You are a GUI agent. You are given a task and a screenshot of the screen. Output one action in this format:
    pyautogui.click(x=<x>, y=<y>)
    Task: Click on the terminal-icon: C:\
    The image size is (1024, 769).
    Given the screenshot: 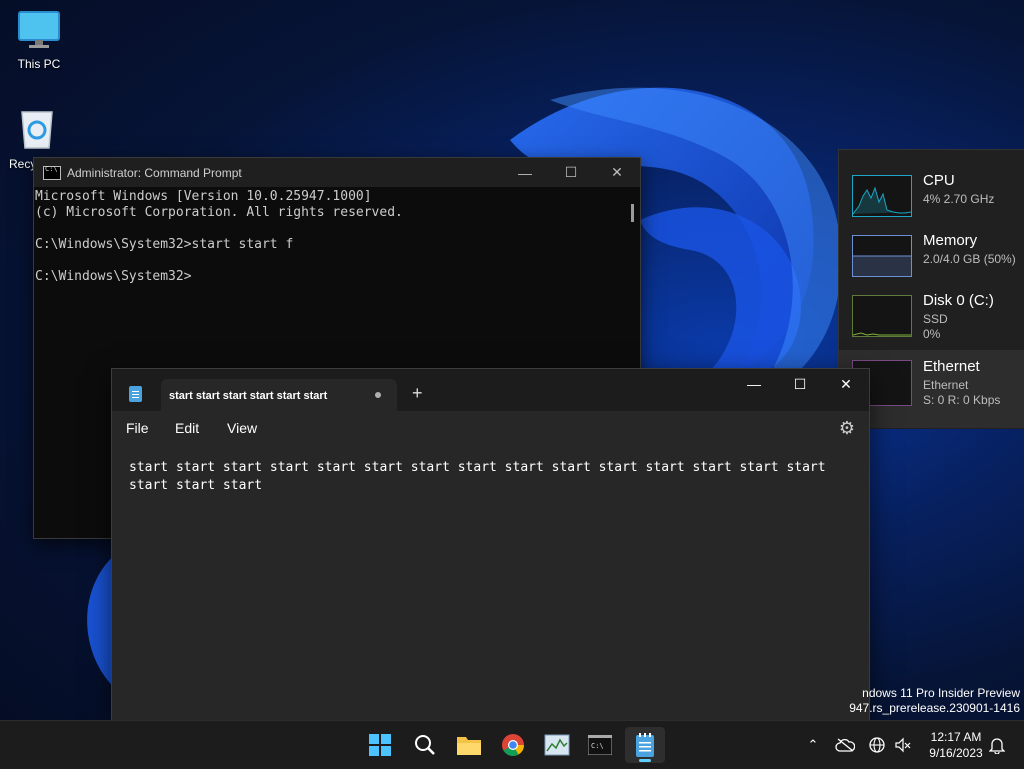 What is the action you would take?
    pyautogui.click(x=600, y=745)
    